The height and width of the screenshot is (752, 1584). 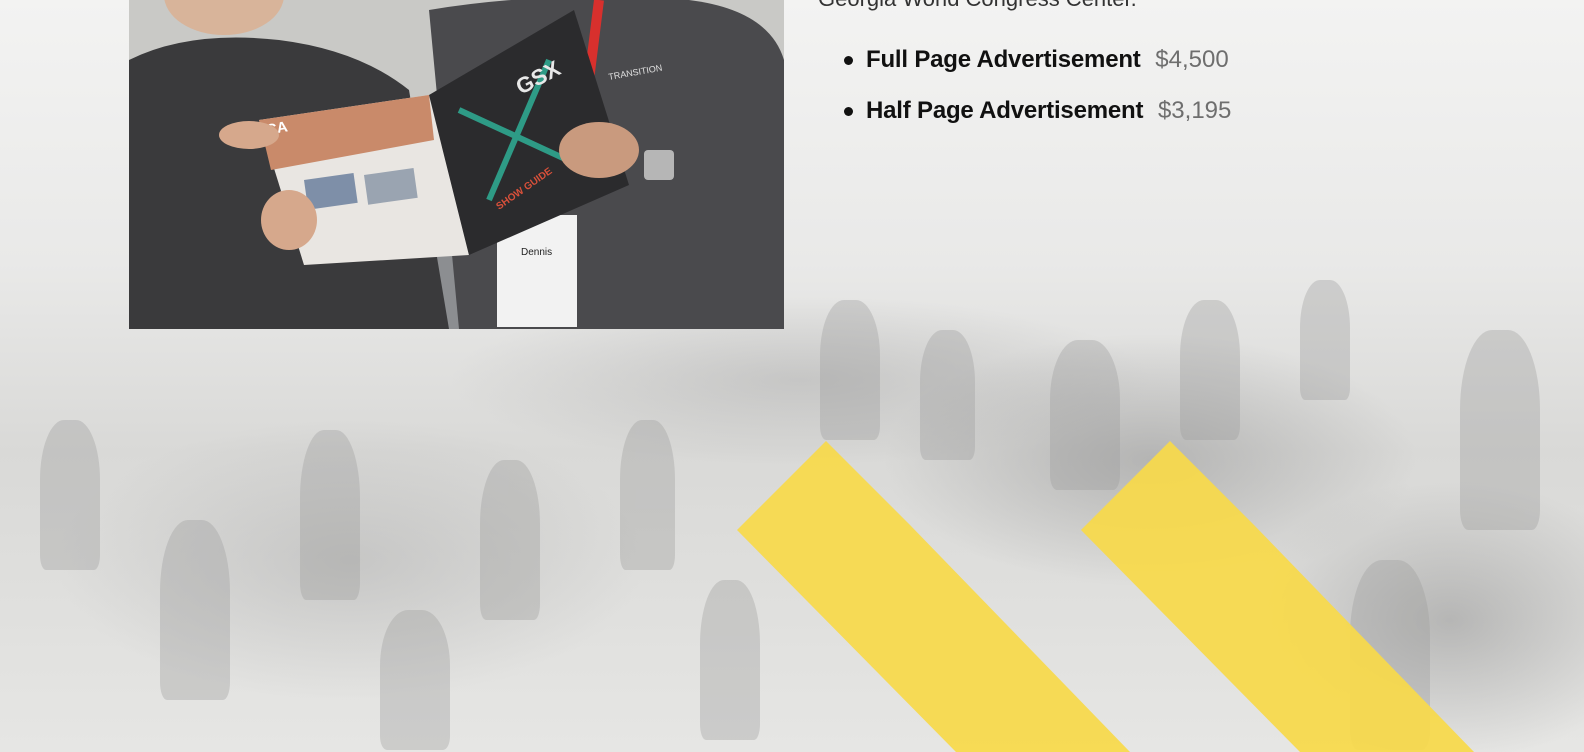 I want to click on ad-name: Half Page Advertisement, so click(x=1005, y=110).